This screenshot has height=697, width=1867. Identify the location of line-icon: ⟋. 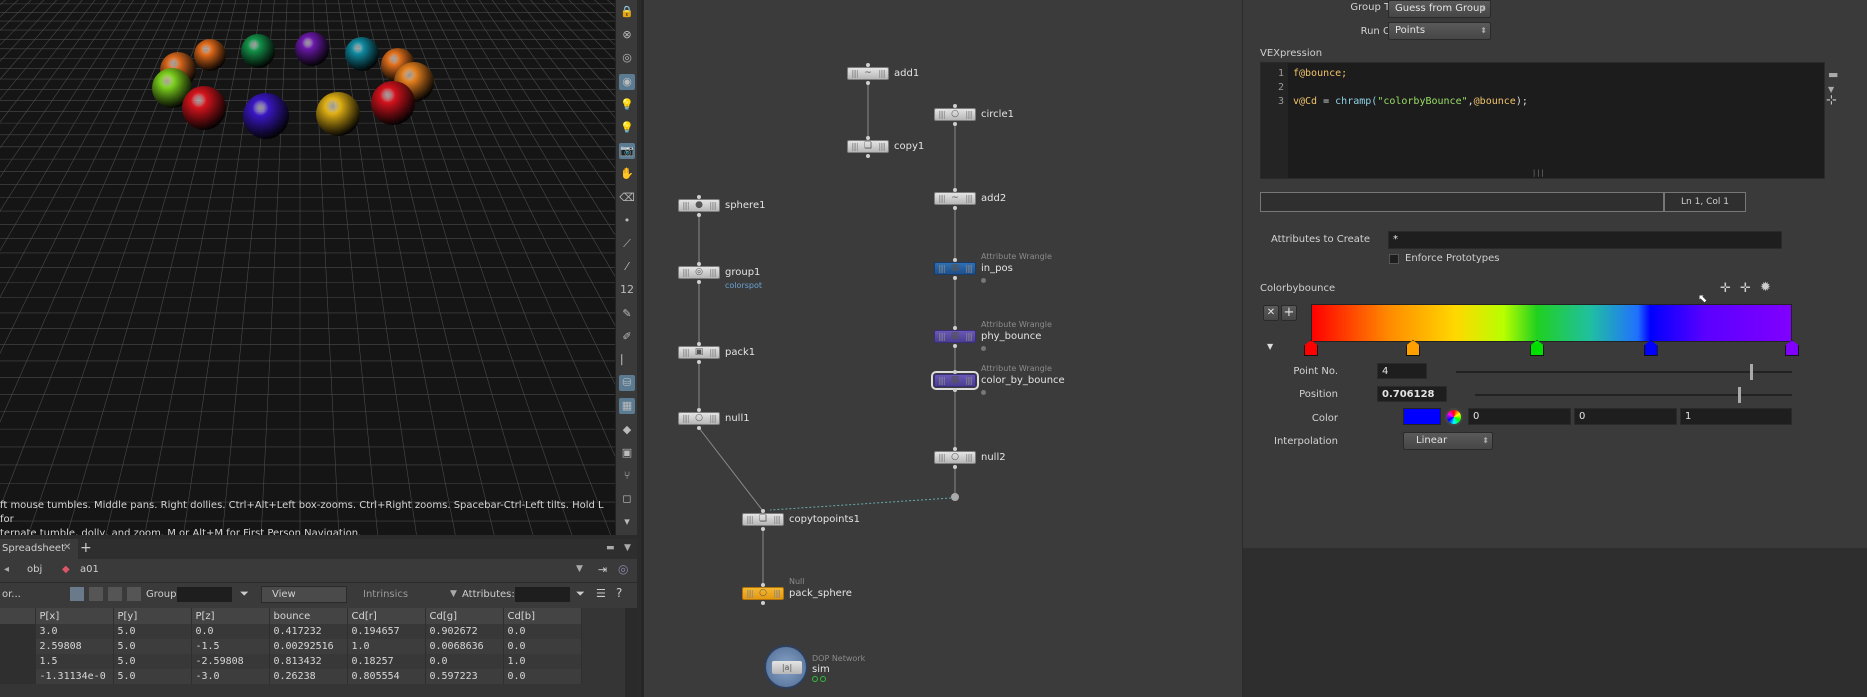
(627, 244).